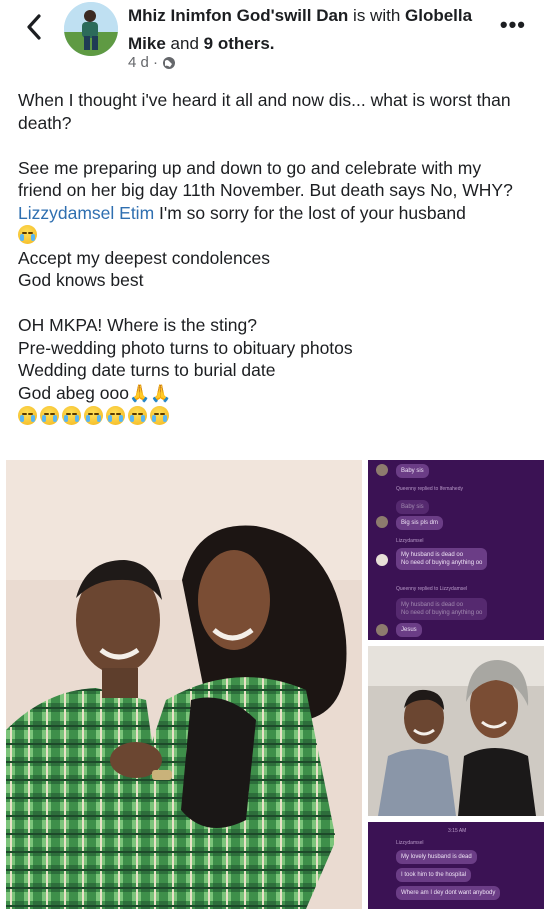 Image resolution: width=544 pixels, height=909 pixels. Describe the element at coordinates (239, 43) in the screenshot. I see `others-link: 9 others.` at that location.